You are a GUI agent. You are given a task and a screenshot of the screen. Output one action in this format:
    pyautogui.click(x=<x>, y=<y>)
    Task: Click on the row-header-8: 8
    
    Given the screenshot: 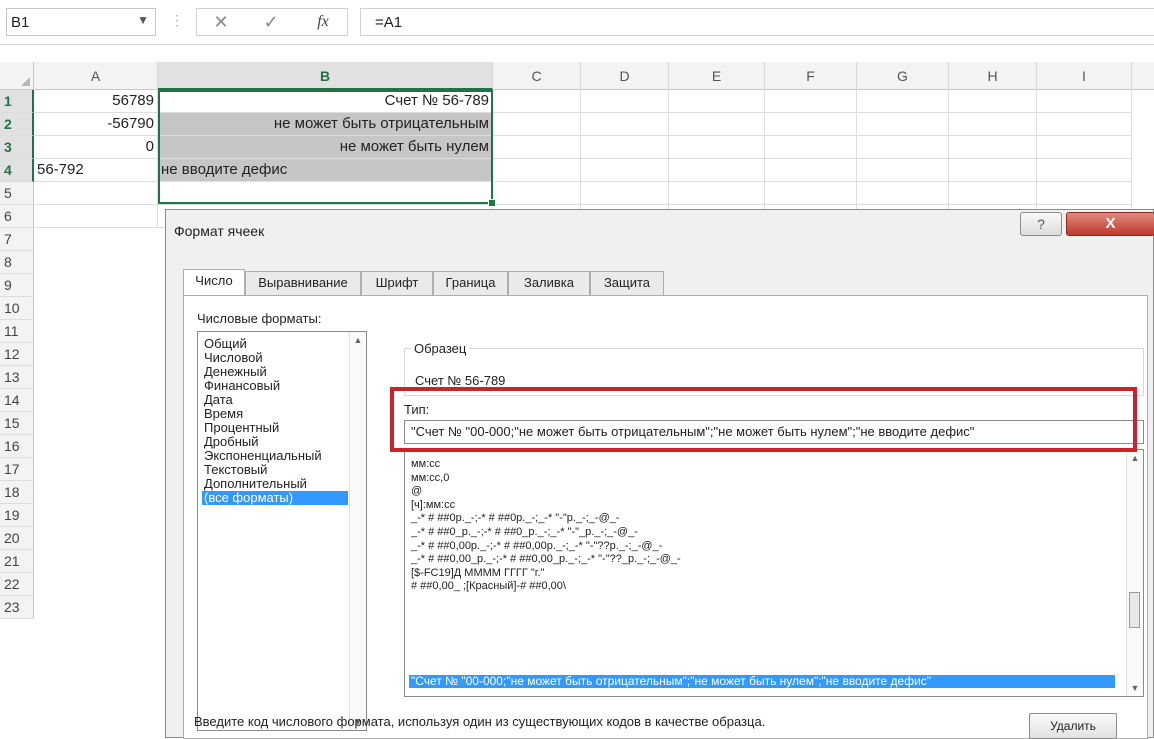 What is the action you would take?
    pyautogui.click(x=17, y=262)
    